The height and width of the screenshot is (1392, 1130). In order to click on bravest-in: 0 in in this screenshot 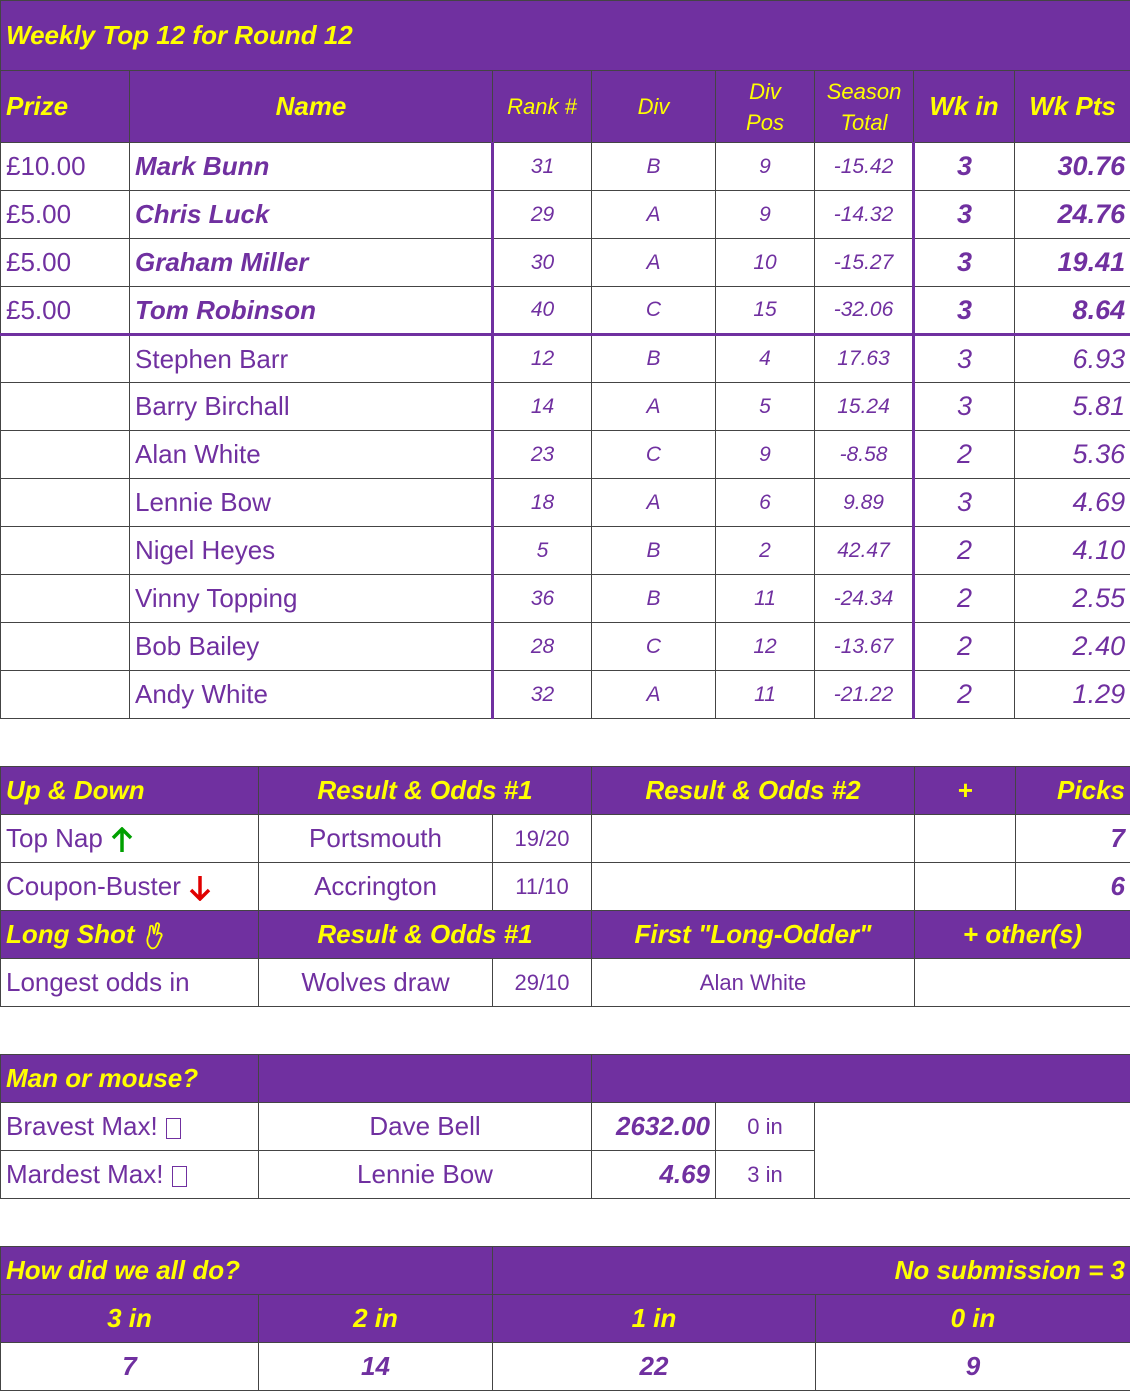, I will do `click(765, 1126)`.